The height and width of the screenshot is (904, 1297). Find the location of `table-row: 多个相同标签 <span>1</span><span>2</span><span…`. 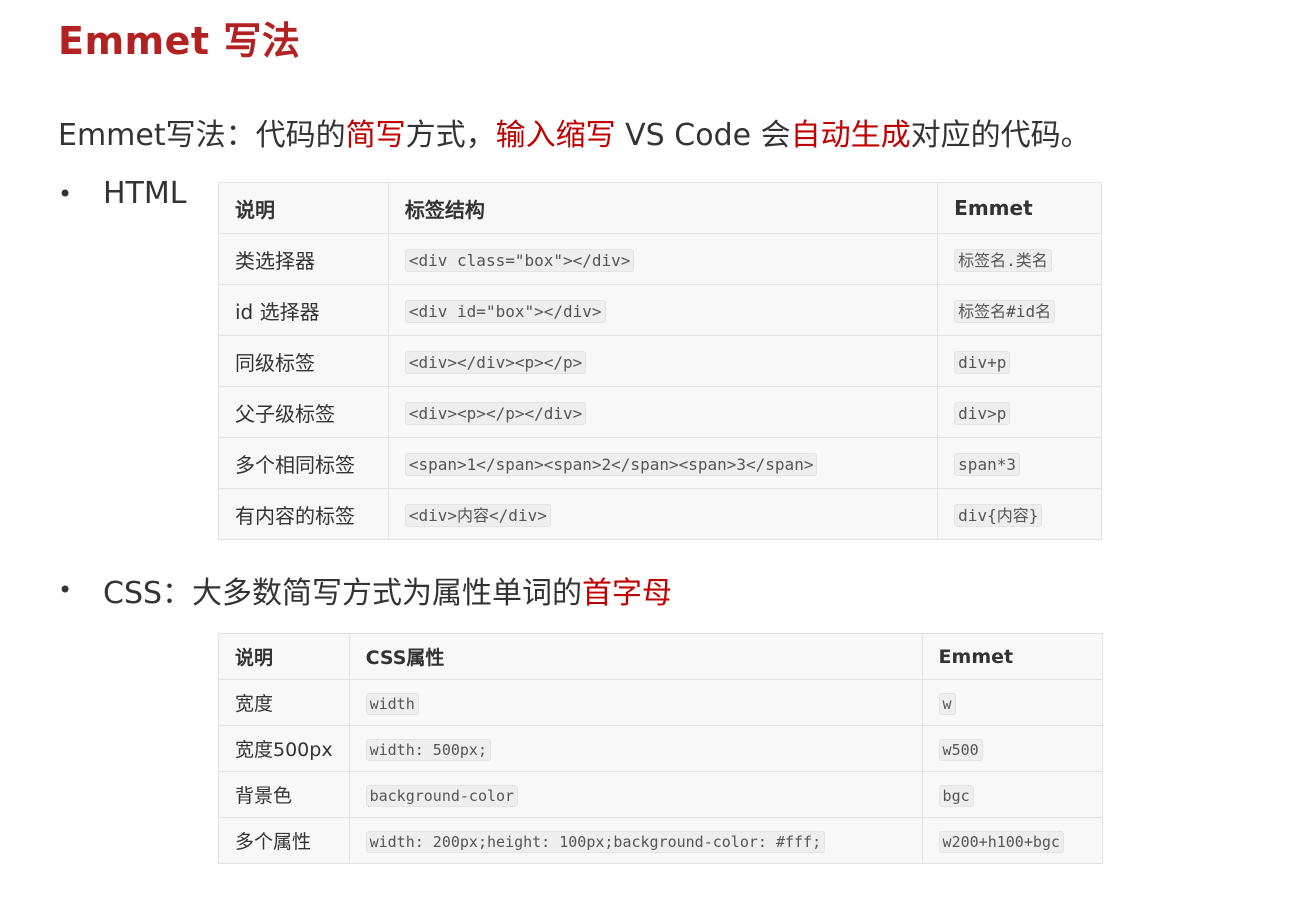

table-row: 多个相同标签 <span>1</span><span>2</span><span… is located at coordinates (660, 463).